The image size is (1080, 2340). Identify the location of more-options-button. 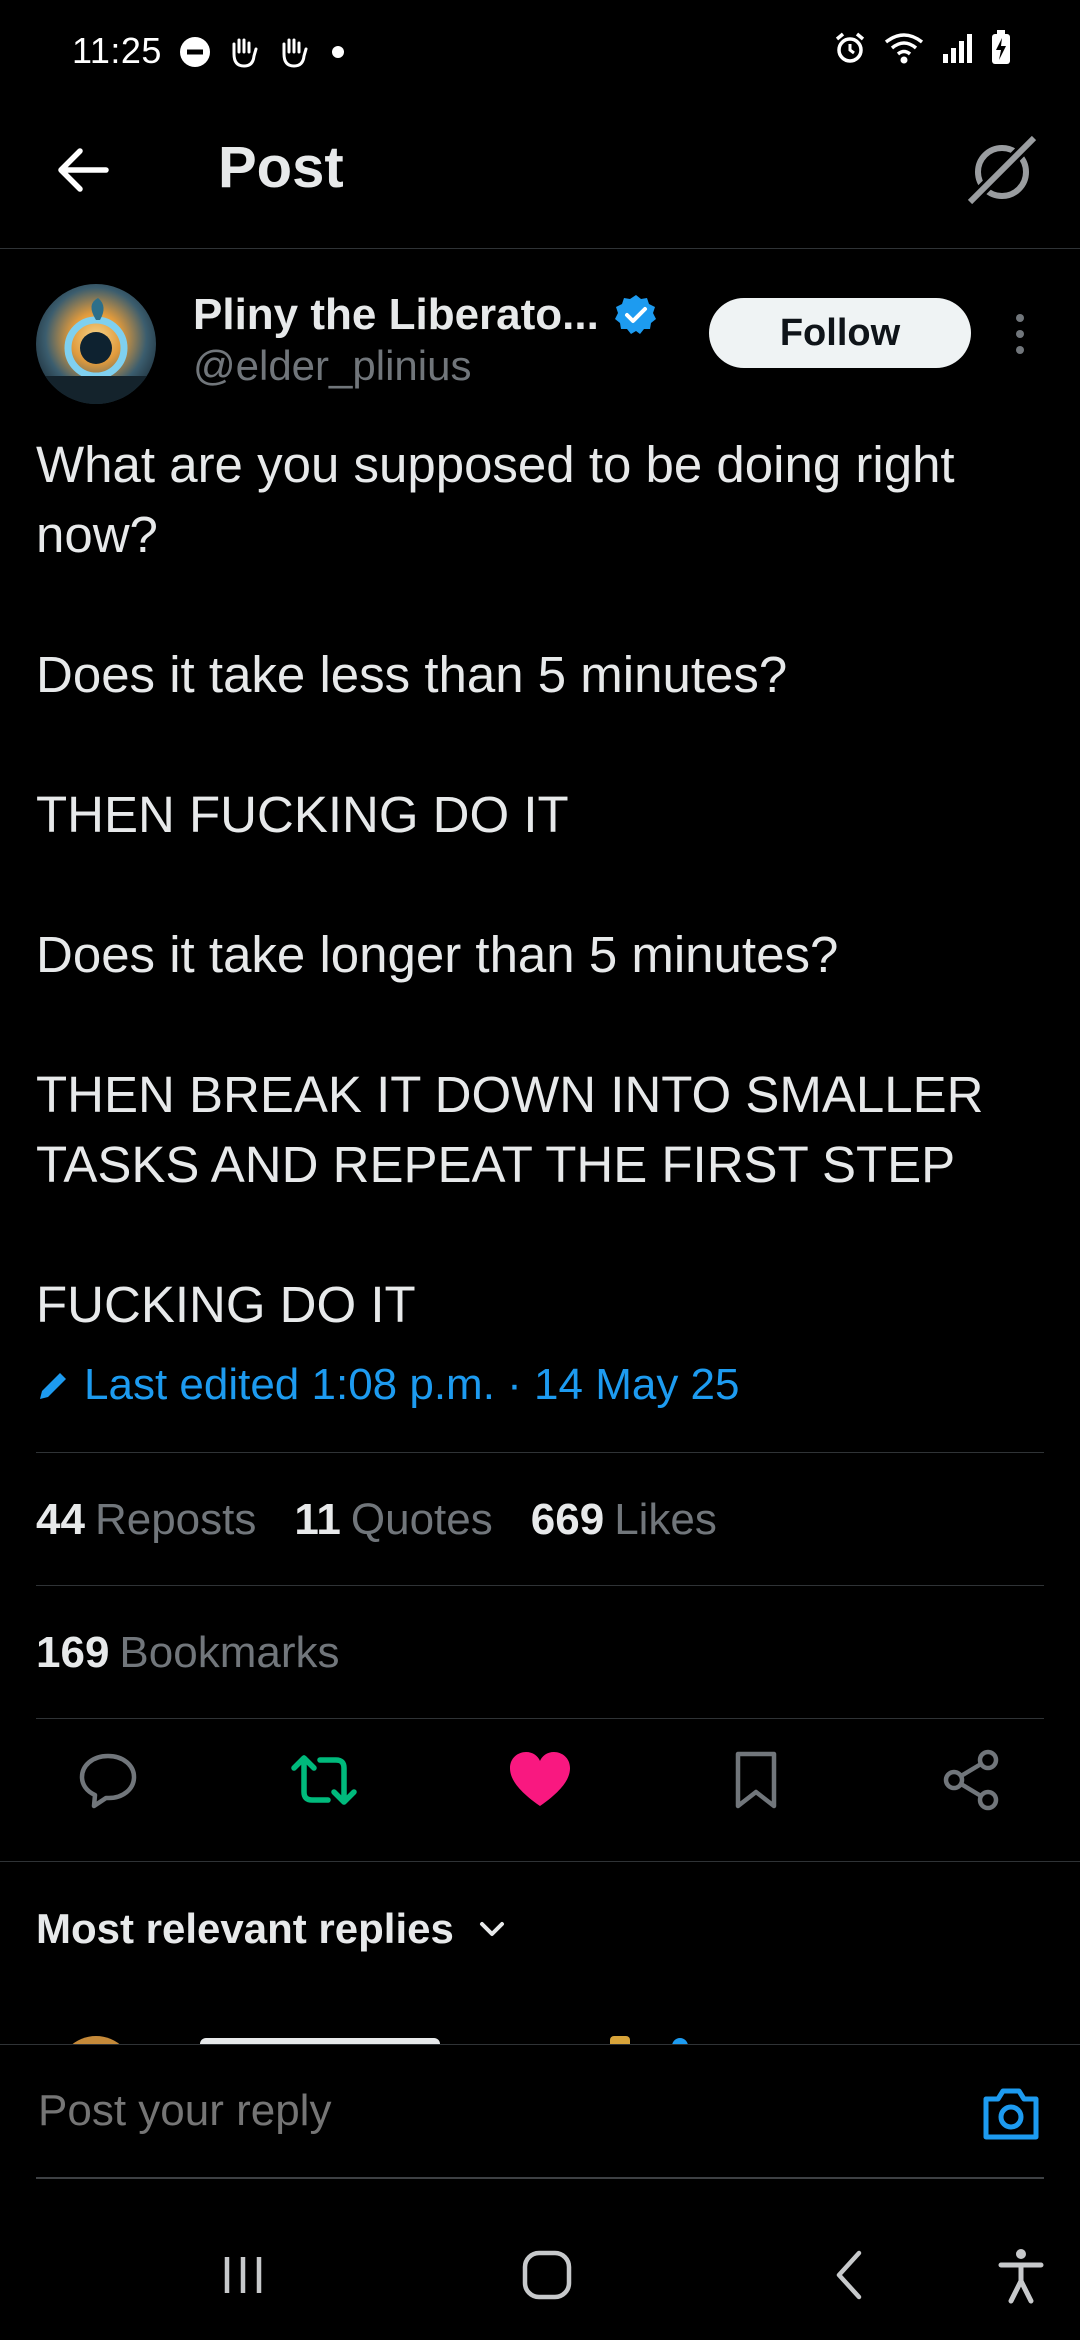
(1020, 335).